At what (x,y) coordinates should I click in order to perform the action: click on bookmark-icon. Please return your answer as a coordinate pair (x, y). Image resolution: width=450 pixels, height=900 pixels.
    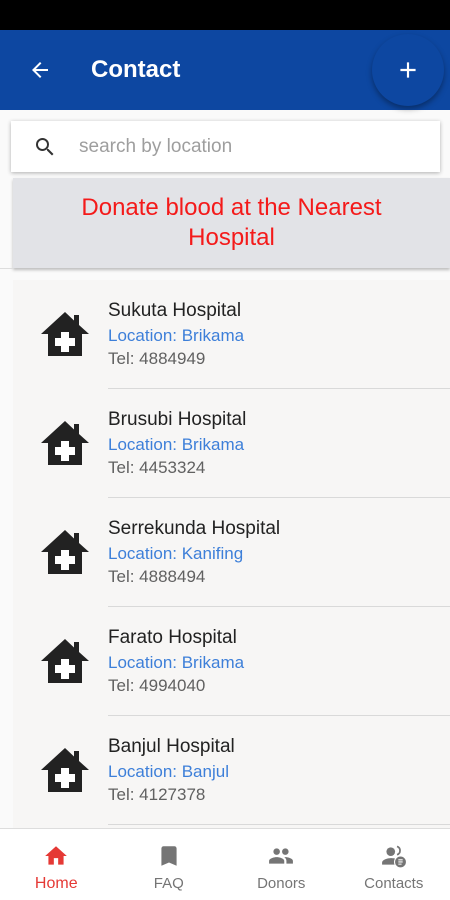
    Looking at the image, I should click on (169, 856).